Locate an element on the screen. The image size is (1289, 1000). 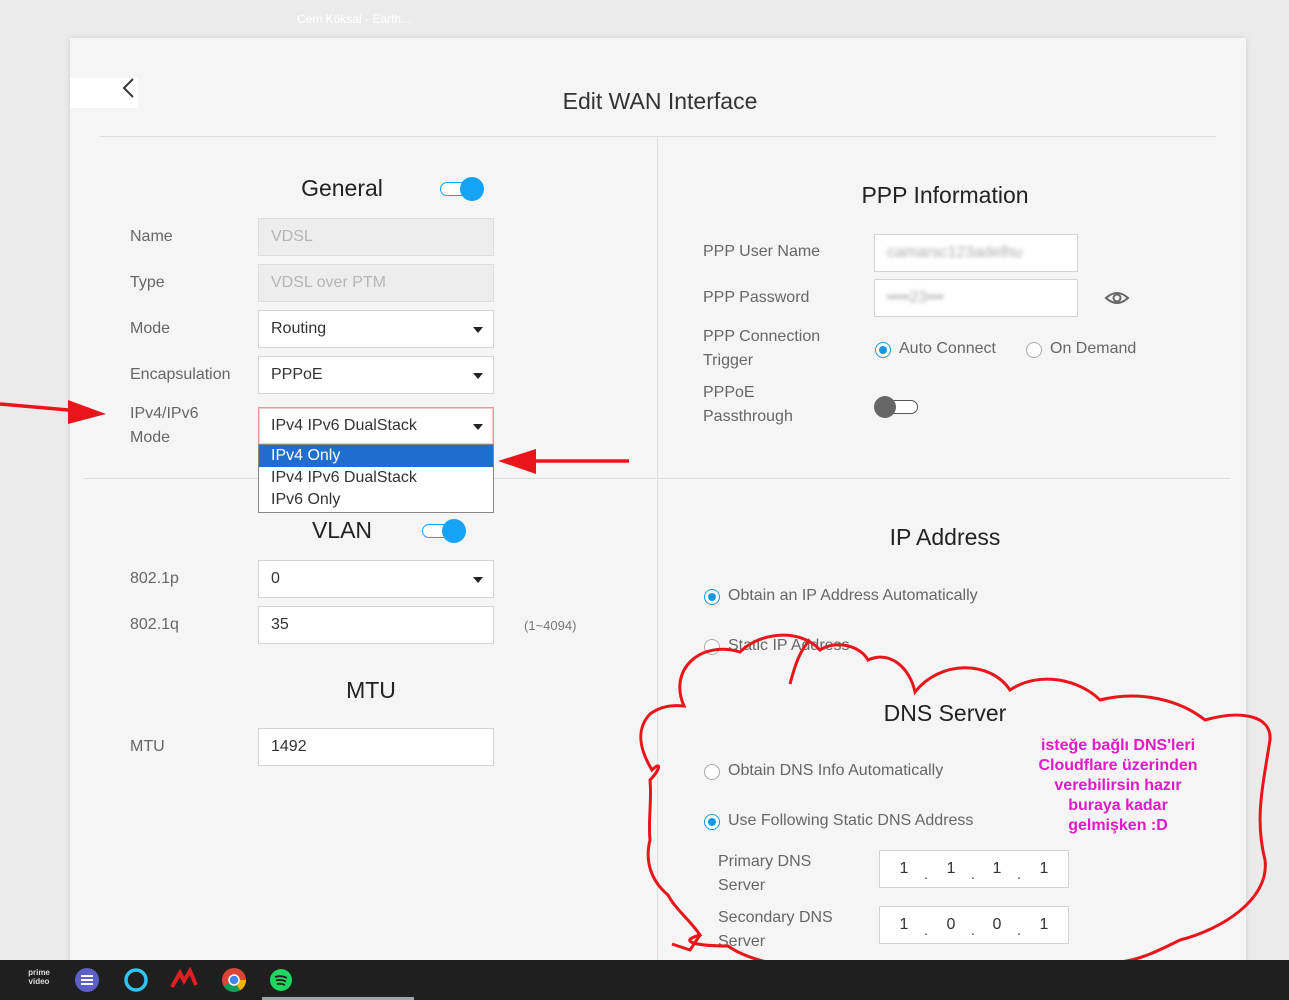
eye-icon is located at coordinates (1117, 298).